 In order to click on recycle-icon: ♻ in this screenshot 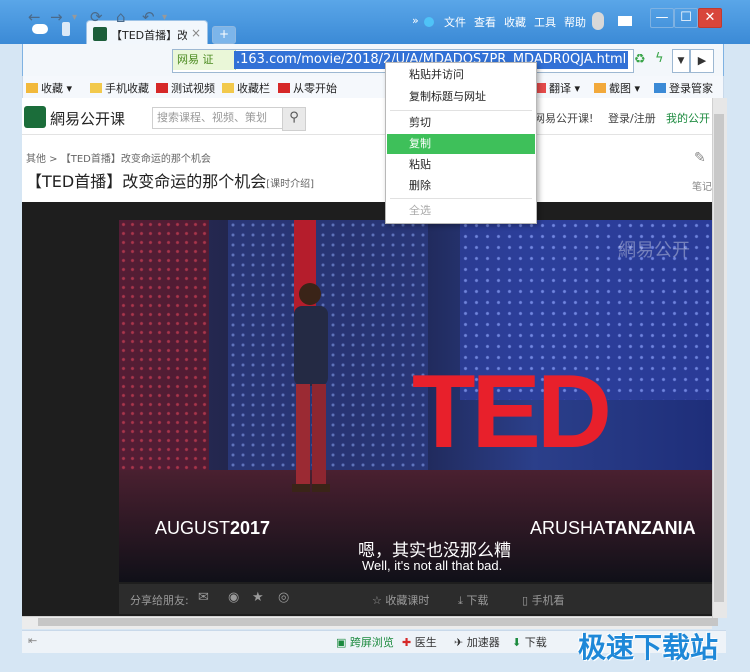, I will do `click(640, 59)`.